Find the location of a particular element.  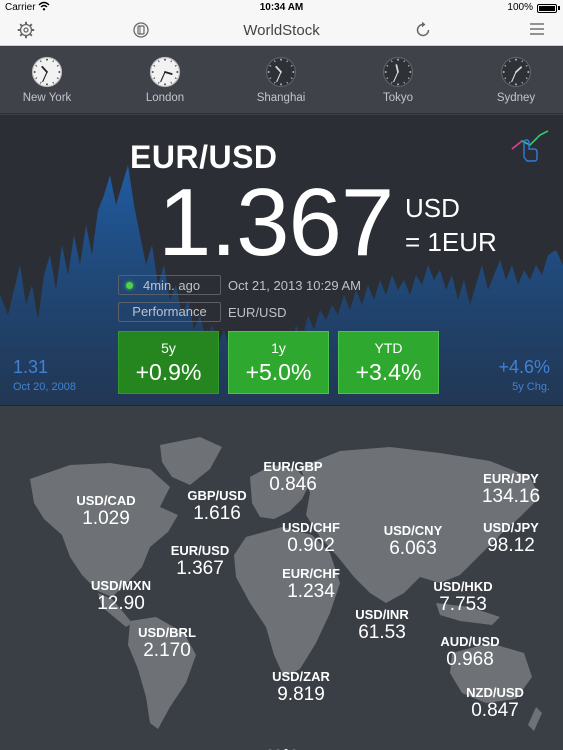

clock-city-label: London is located at coordinates (165, 98).